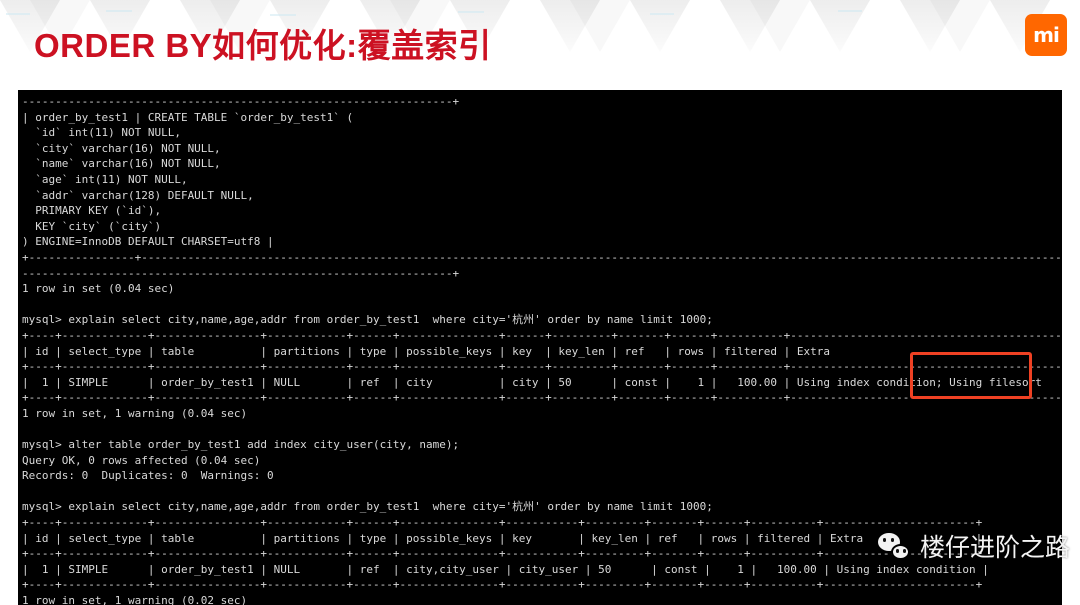 The height and width of the screenshot is (605, 1080). I want to click on terminal-line: KEY `city` (`city`), so click(92, 226).